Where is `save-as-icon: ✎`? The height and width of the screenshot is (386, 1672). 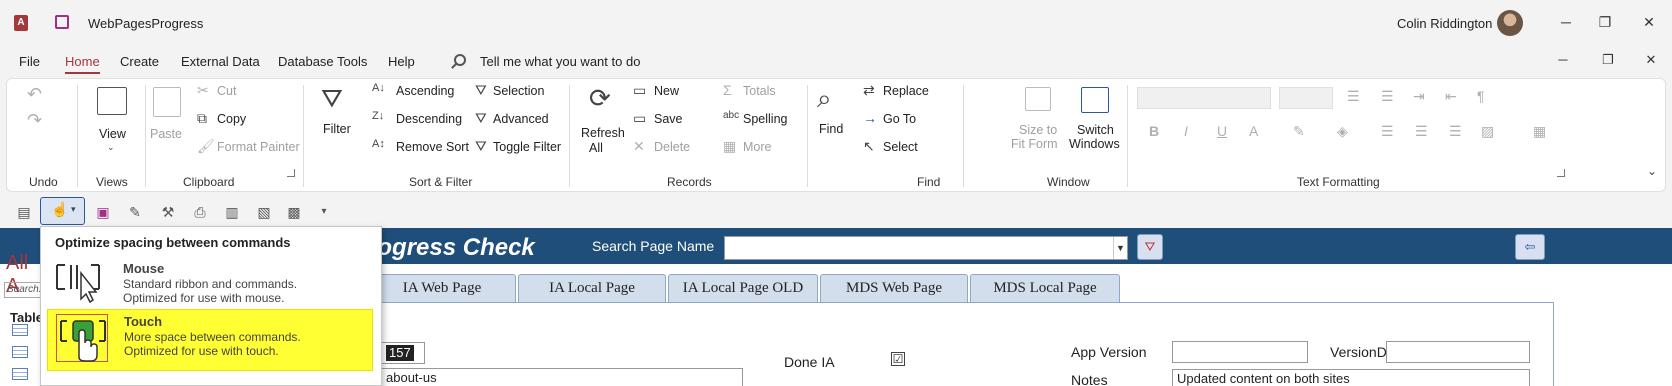
save-as-icon: ✎ is located at coordinates (135, 212).